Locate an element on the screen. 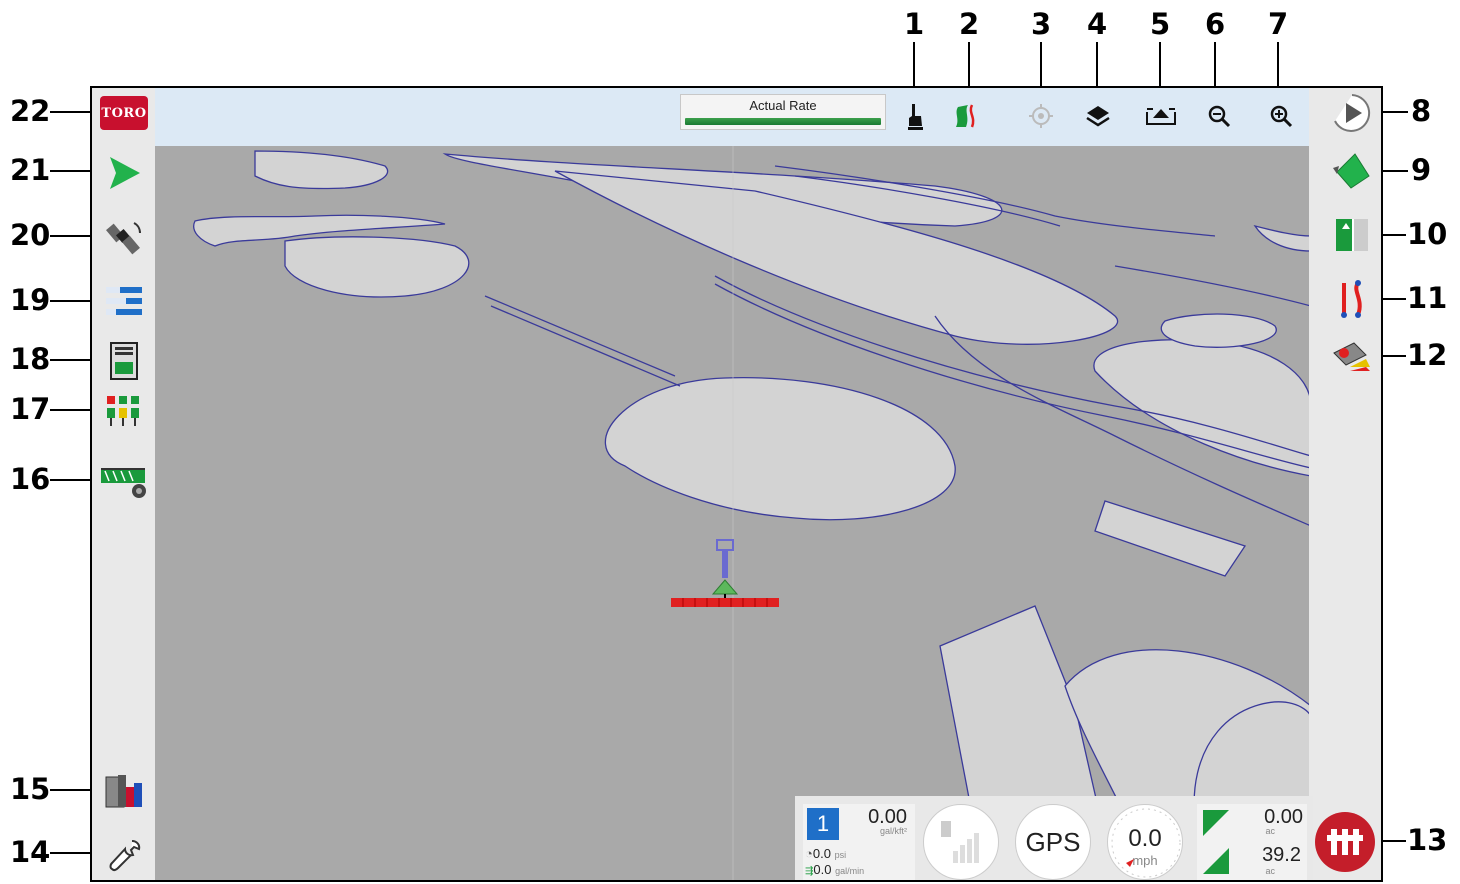 The width and height of the screenshot is (1460, 884). area-2-value: 39.2 is located at coordinates (1281, 855).